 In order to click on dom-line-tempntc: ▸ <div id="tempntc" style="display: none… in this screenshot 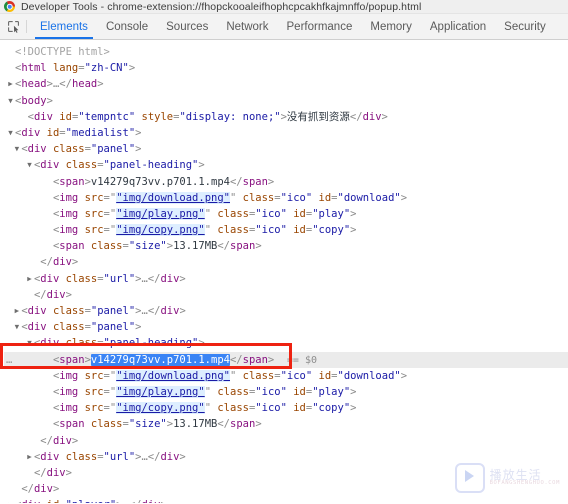, I will do `click(286, 117)`.